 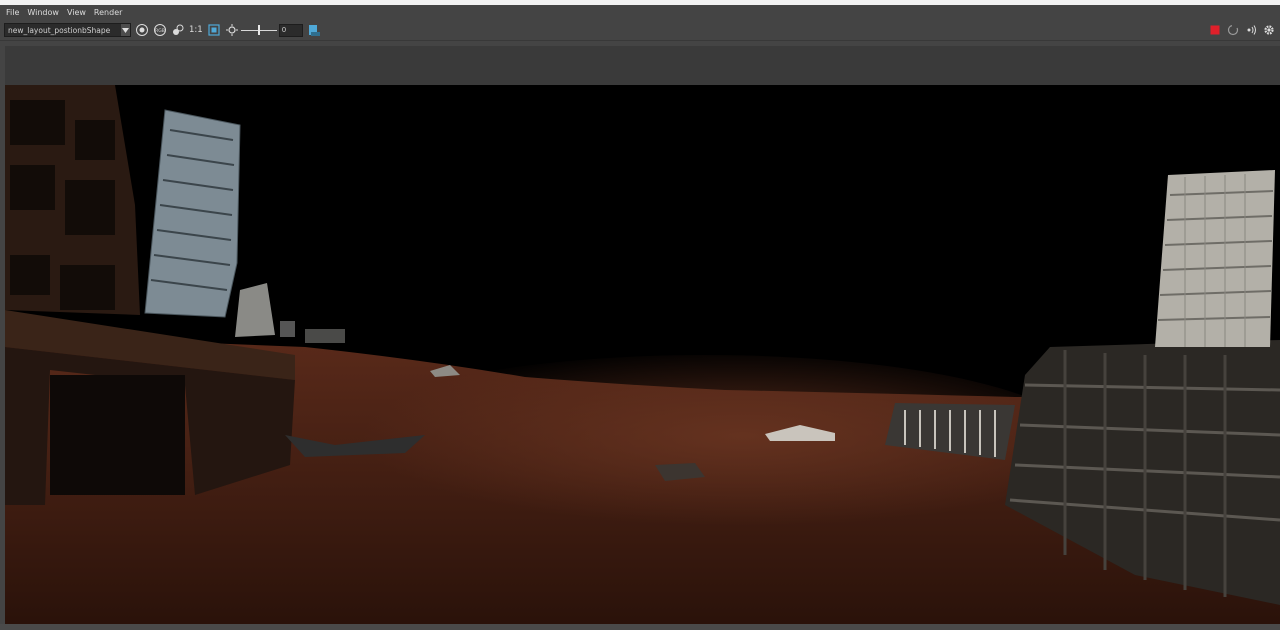 I want to click on frame-region-icon, so click(x=214, y=30).